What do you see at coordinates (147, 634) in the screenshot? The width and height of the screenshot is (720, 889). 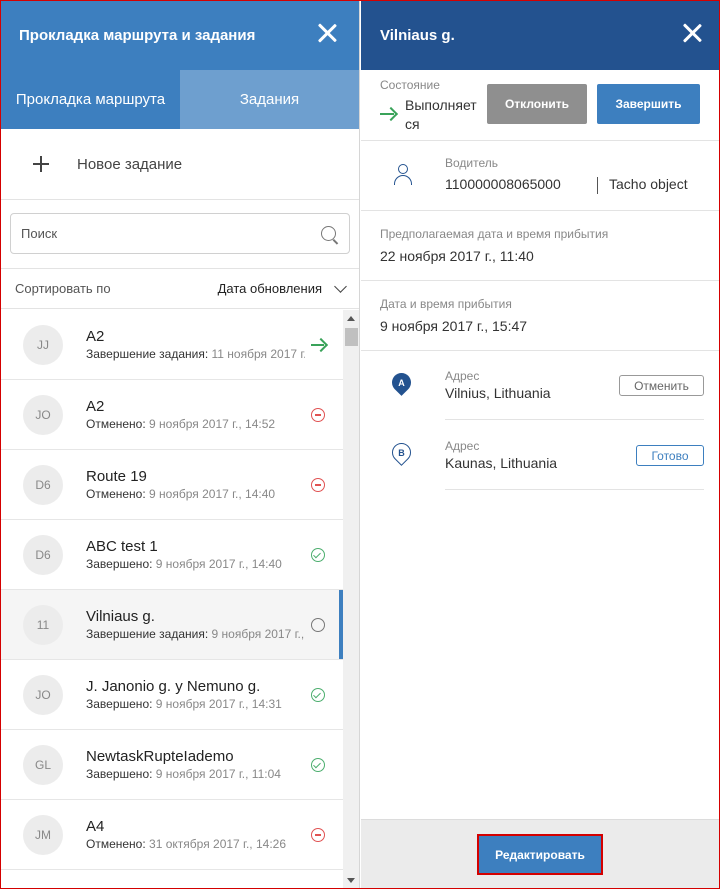 I see `task-status-label: Завершение задания:` at bounding box center [147, 634].